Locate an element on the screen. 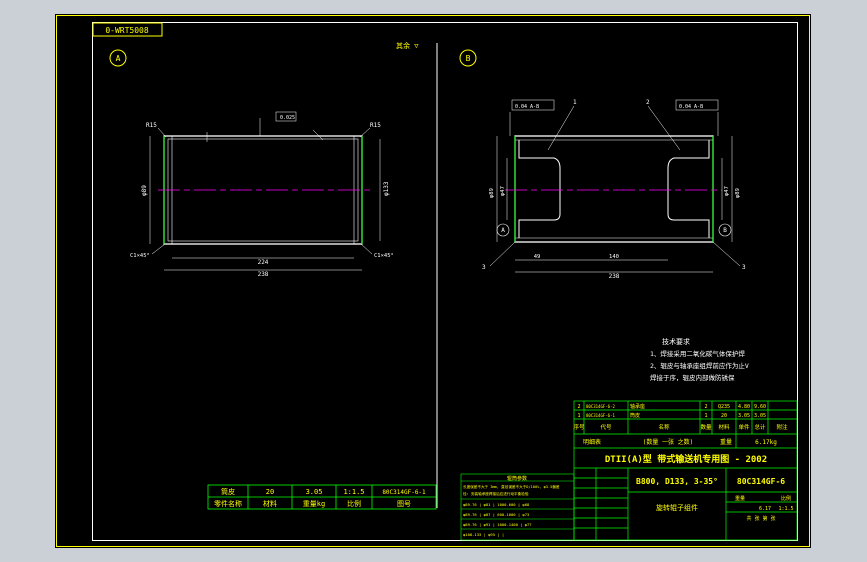 Image resolution: width=867 pixels, height=562 pixels. tb-part2-name: 轴承座 is located at coordinates (637, 406).